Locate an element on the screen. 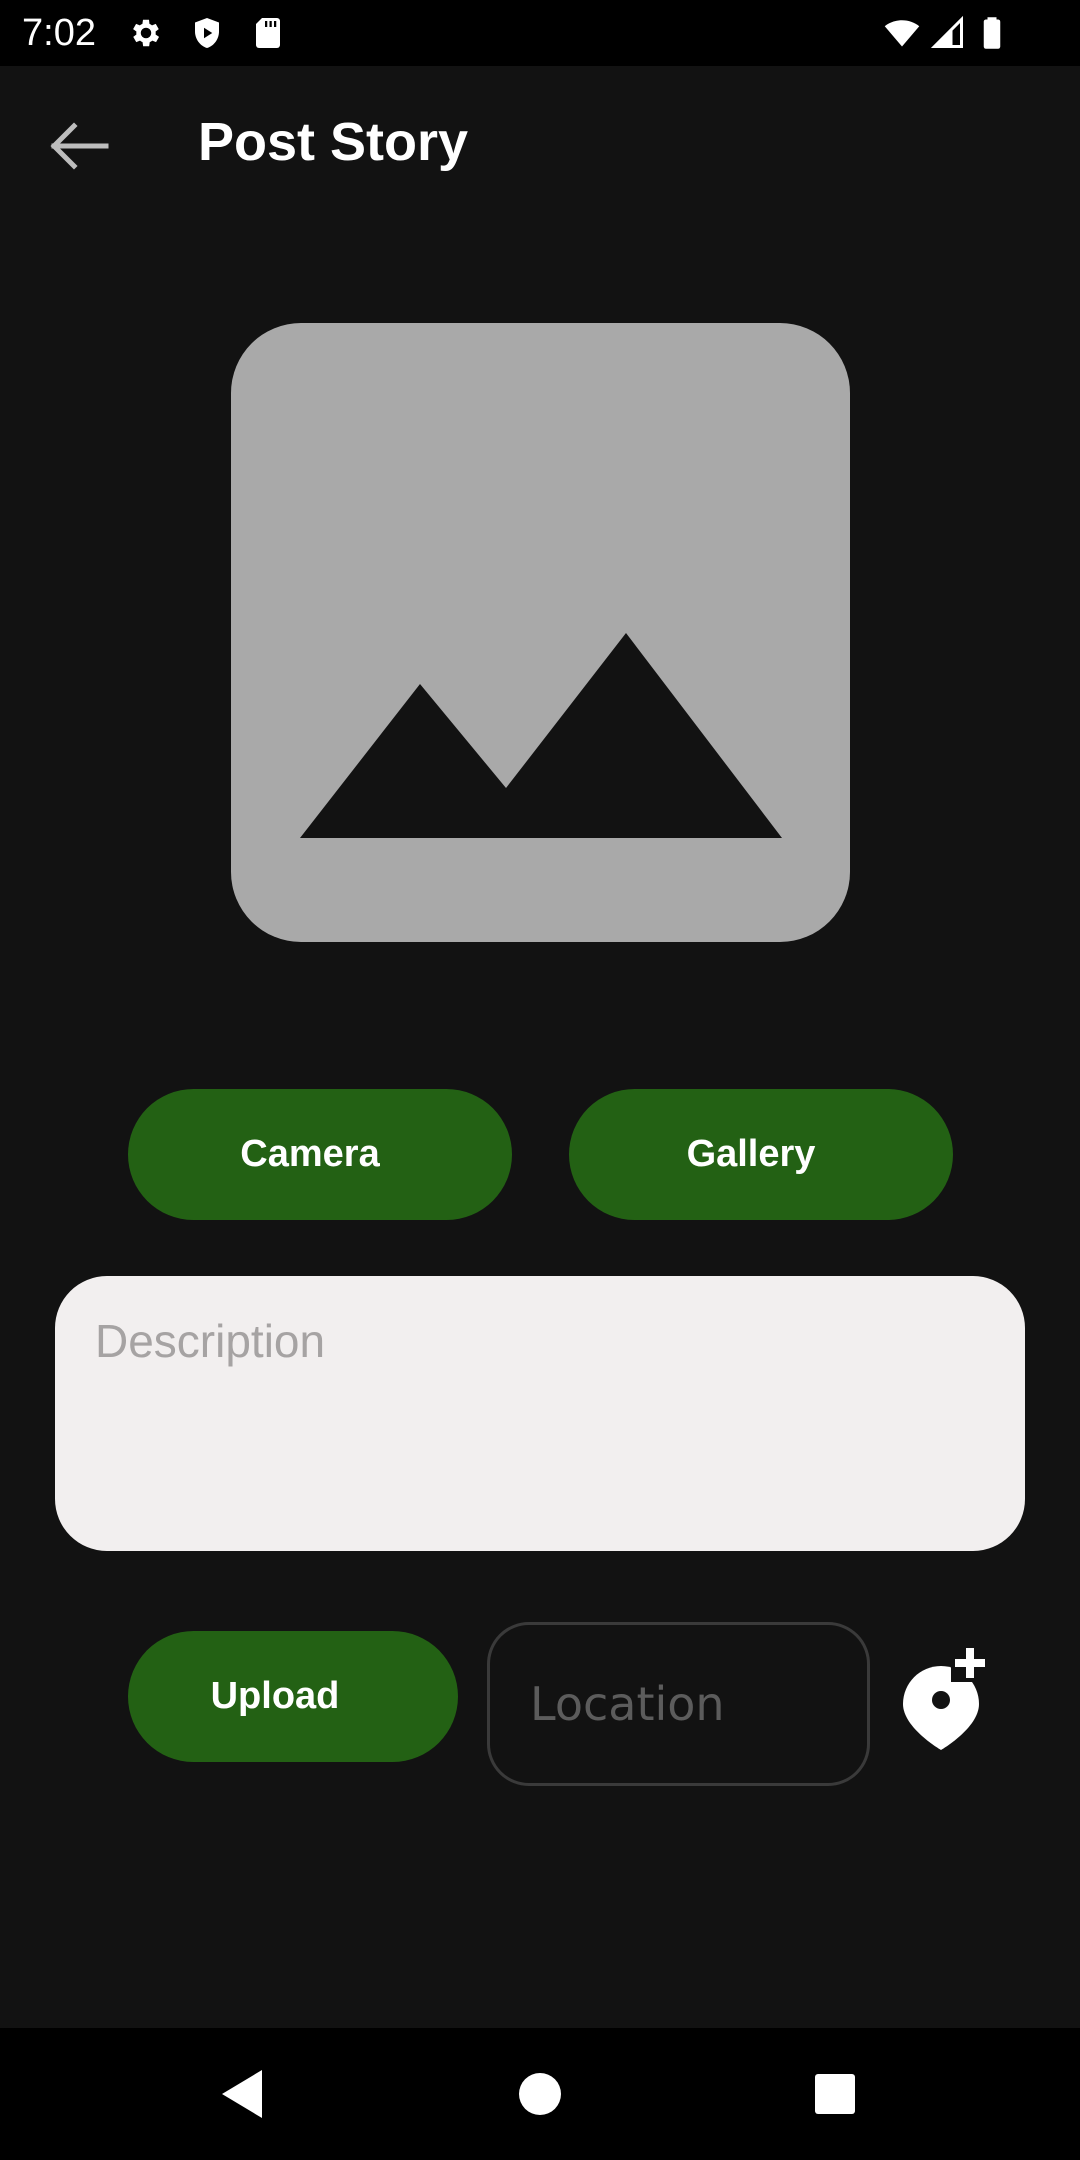  nav-recents-icon is located at coordinates (835, 2094).